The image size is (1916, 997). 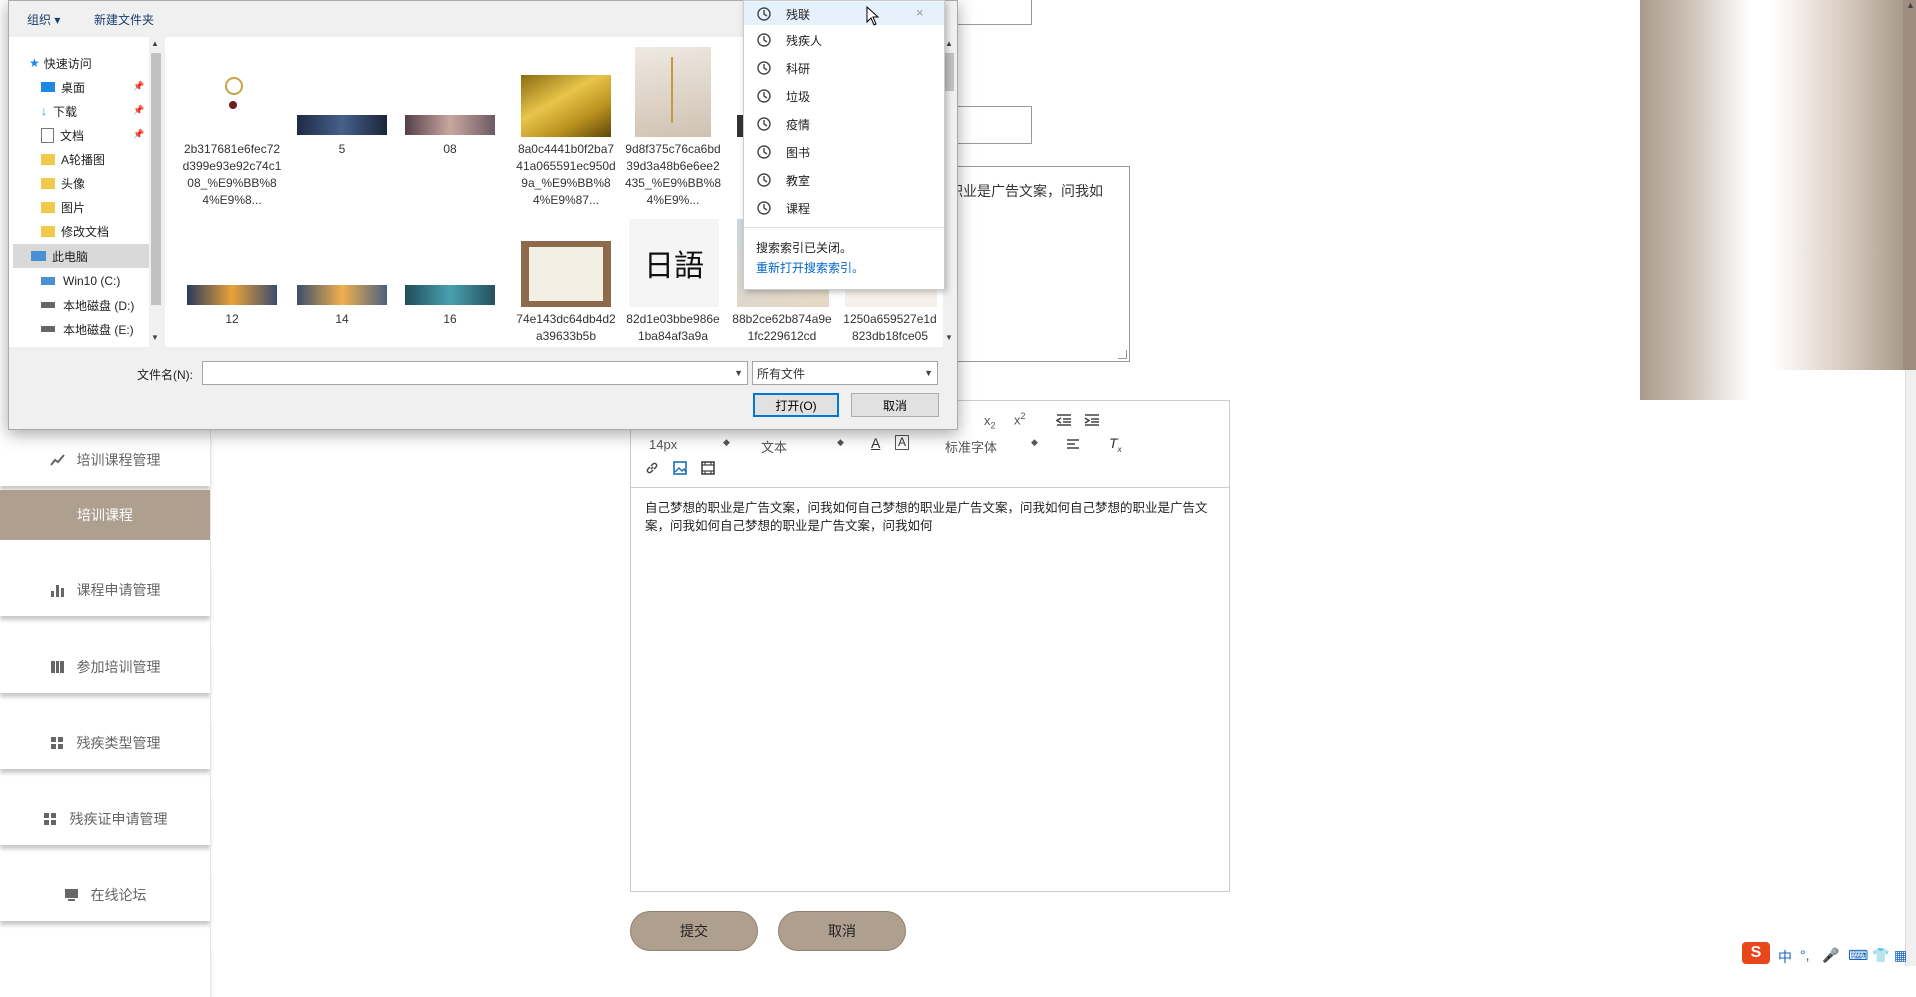 I want to click on image-icon, so click(x=680, y=468).